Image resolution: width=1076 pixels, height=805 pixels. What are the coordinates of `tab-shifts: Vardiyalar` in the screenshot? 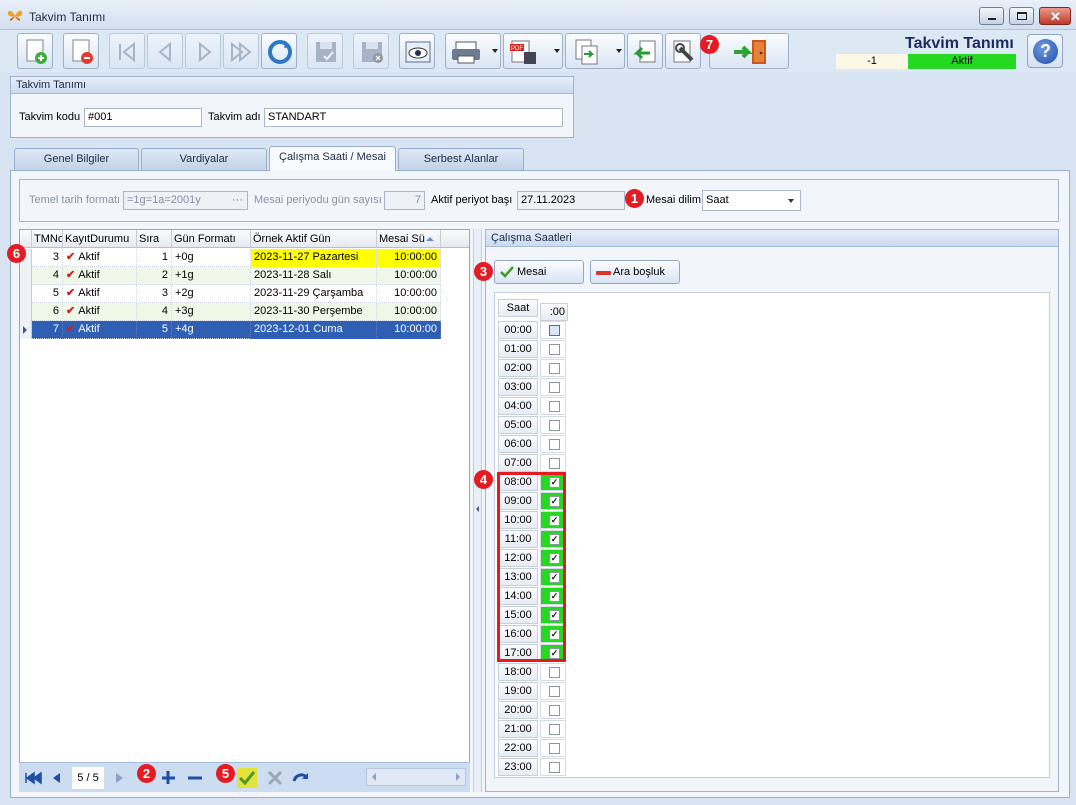 It's located at (204, 159).